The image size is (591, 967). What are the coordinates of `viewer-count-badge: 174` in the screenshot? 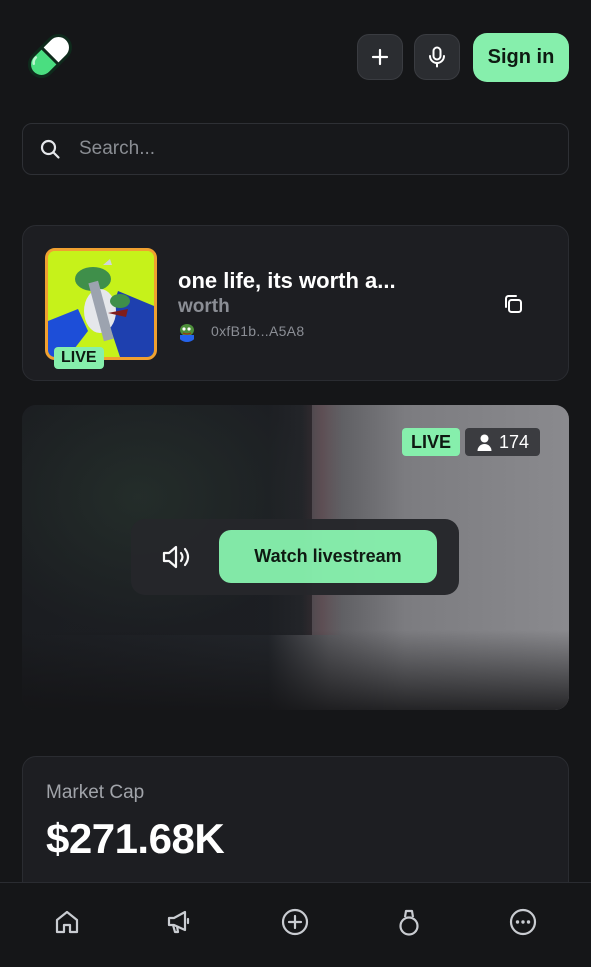 It's located at (503, 442).